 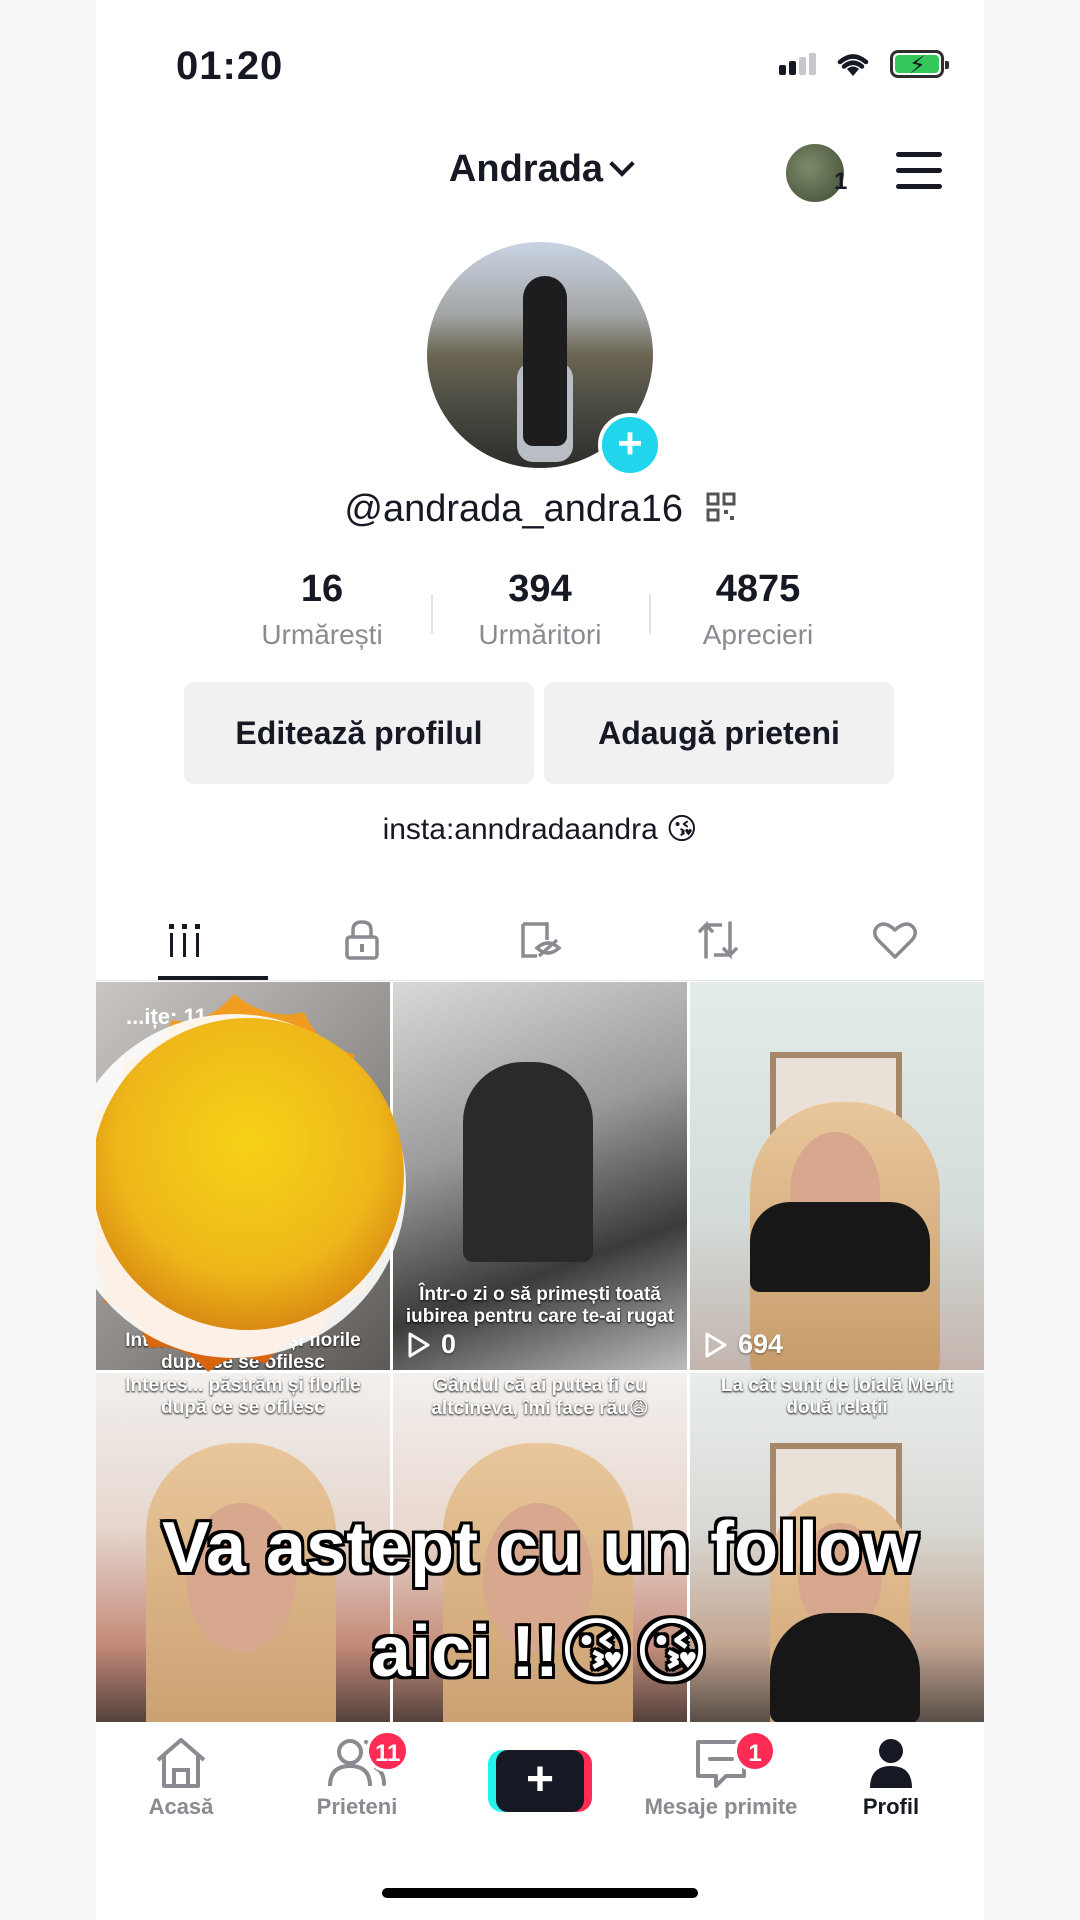 I want to click on nav-home-label: Acasă, so click(x=181, y=1806).